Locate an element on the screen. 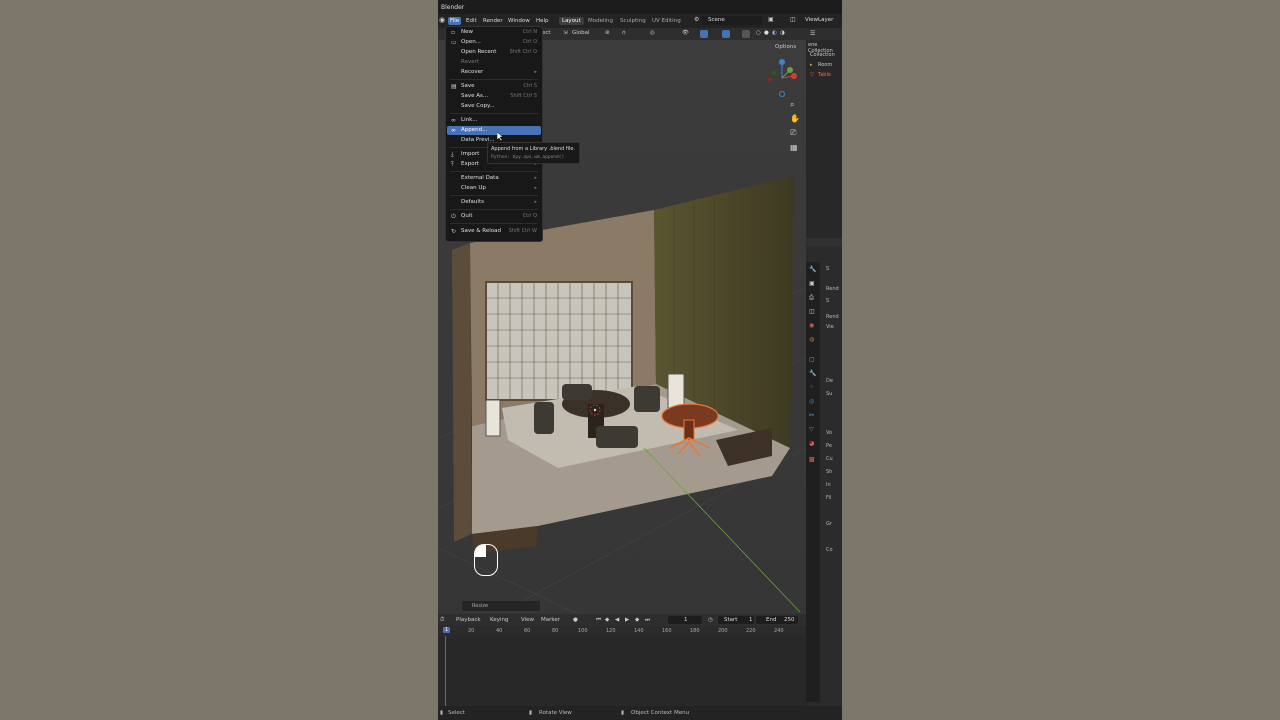 The height and width of the screenshot is (720, 1280). navigation-gizmo is located at coordinates (782, 78).